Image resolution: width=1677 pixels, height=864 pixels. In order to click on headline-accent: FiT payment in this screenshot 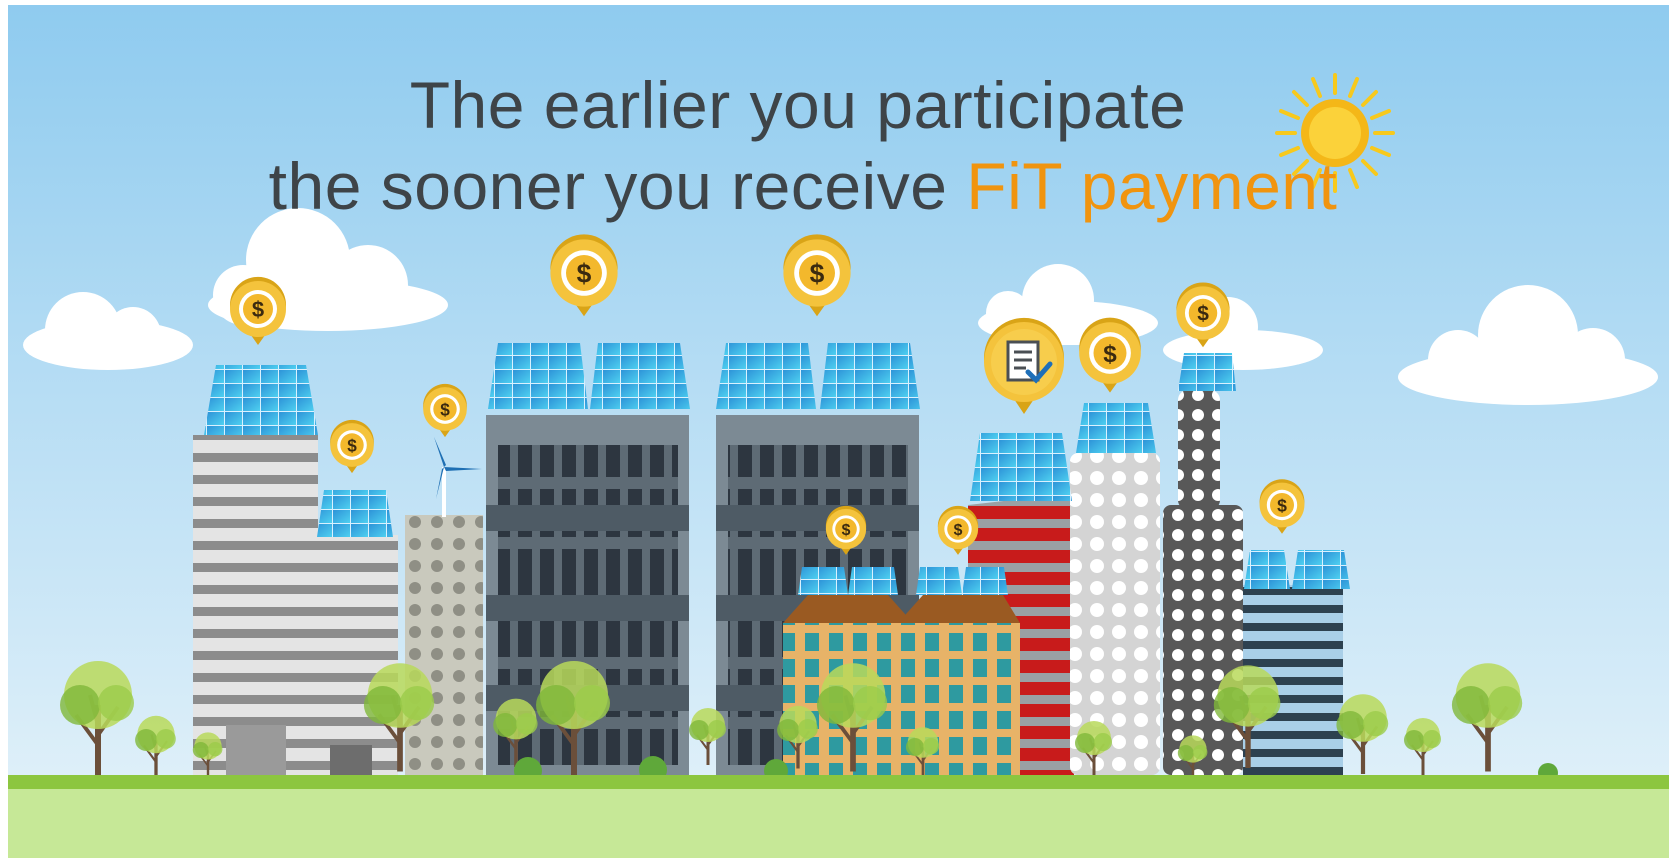, I will do `click(1152, 186)`.